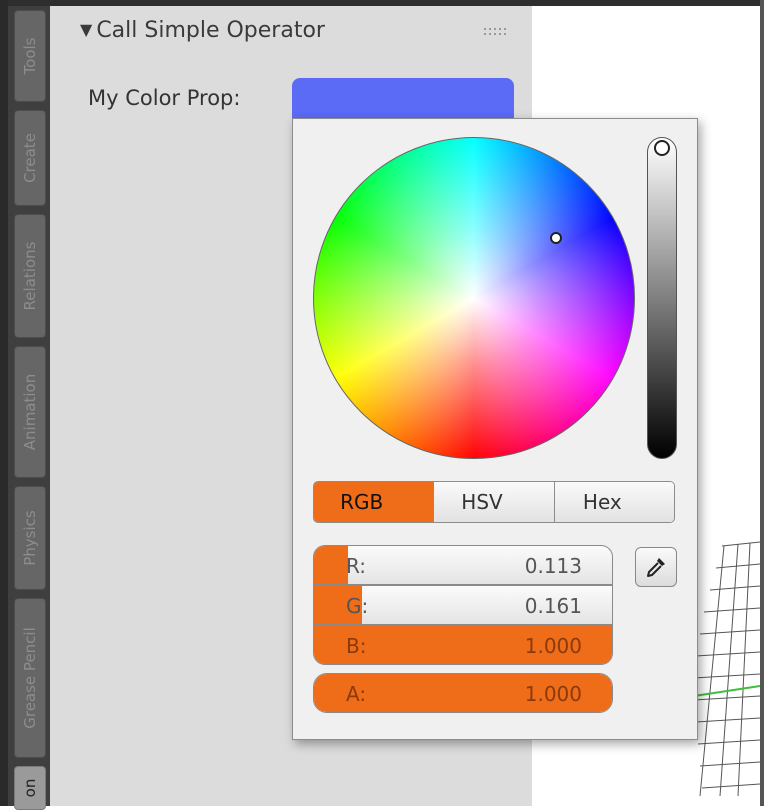  What do you see at coordinates (30, 276) in the screenshot?
I see `tab-relations: Relations` at bounding box center [30, 276].